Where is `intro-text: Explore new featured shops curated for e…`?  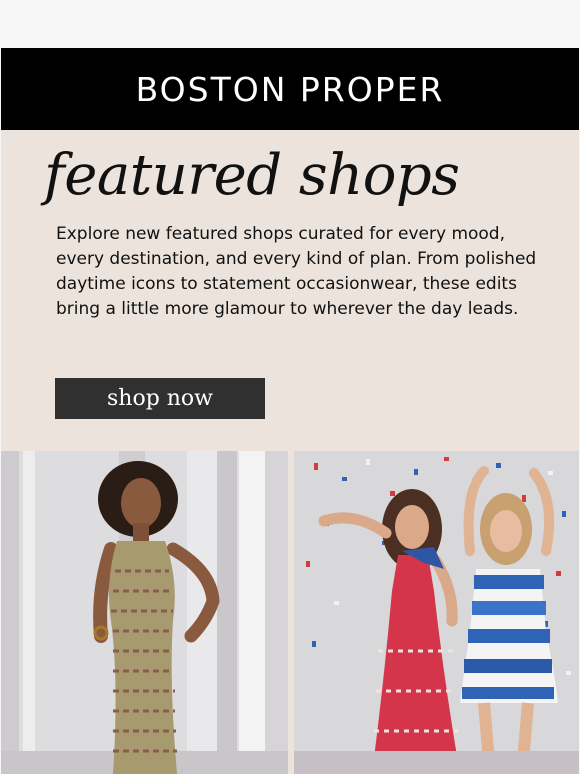
intro-text: Explore new featured shops curated for e… is located at coordinates (296, 271).